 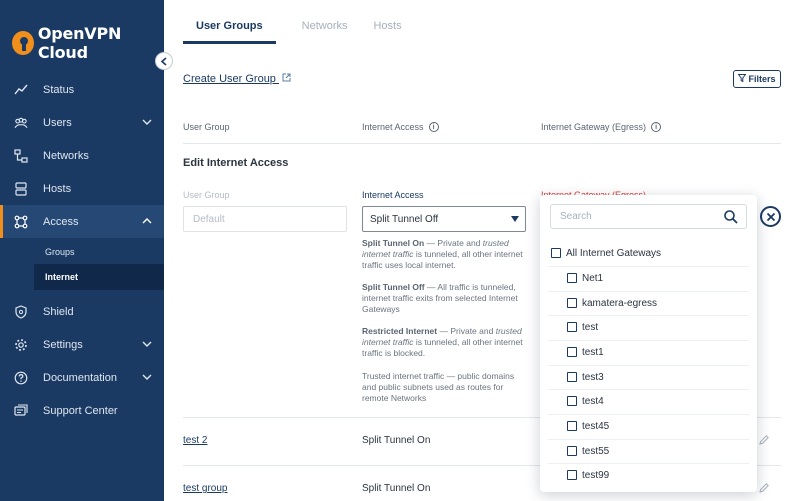 I want to click on chevron-left-icon, so click(x=163, y=61).